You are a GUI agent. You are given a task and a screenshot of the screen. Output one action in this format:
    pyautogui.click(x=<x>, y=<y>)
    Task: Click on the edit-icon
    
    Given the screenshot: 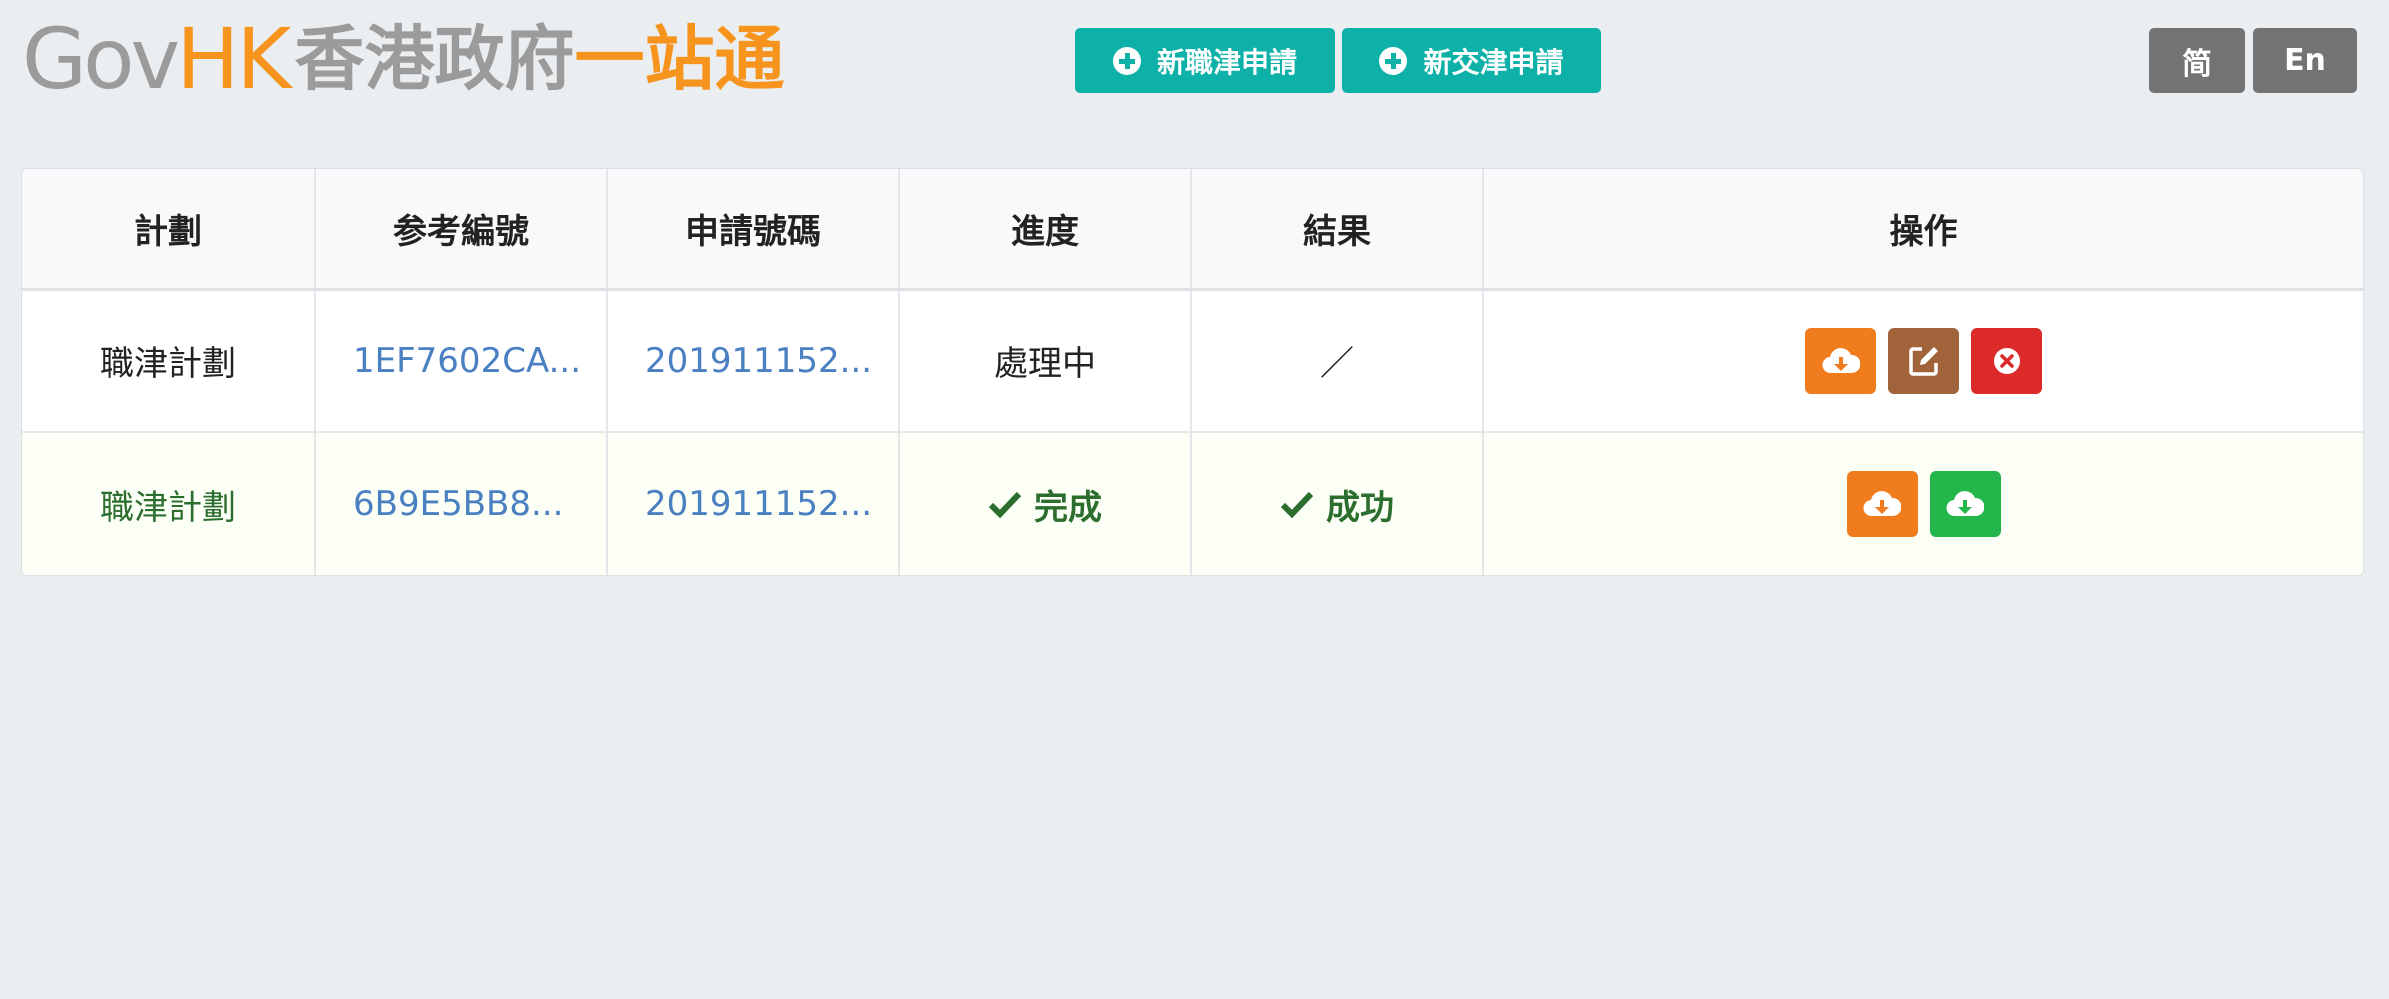 What is the action you would take?
    pyautogui.click(x=1923, y=361)
    